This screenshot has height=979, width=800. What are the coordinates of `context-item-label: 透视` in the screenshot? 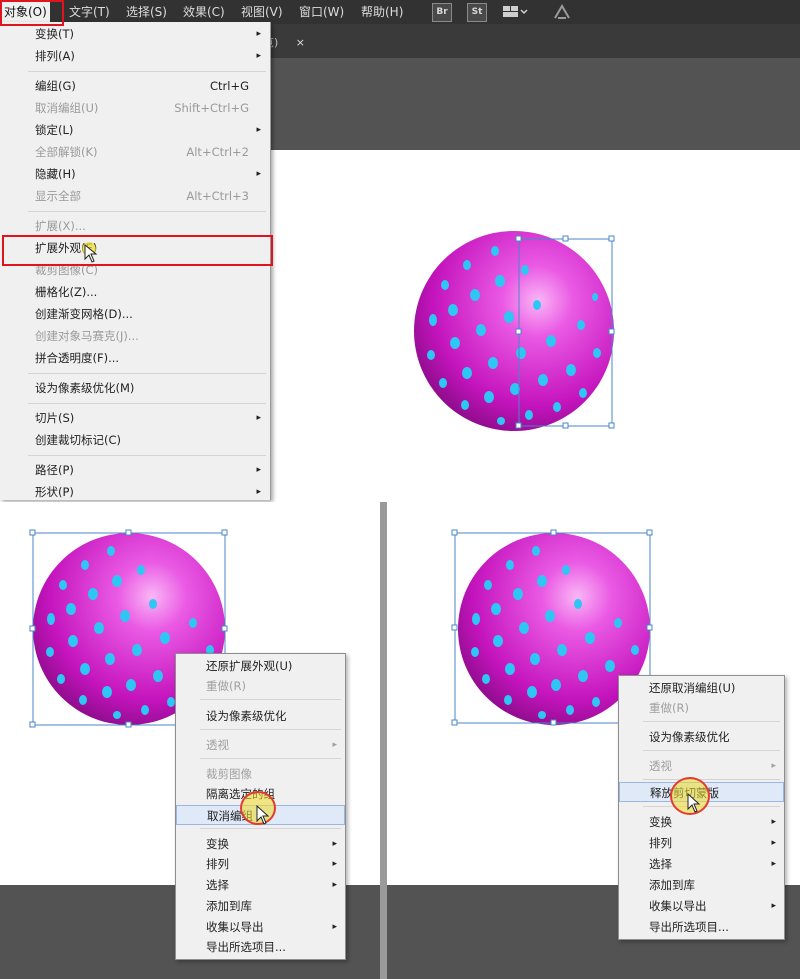 It's located at (217, 745).